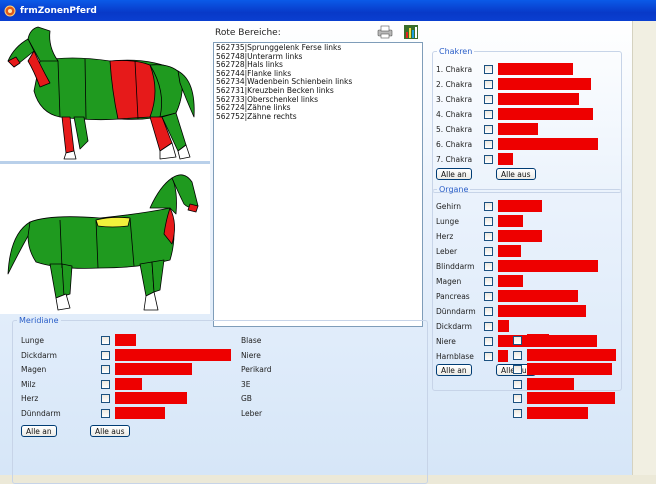  I want to click on rote-list-item: 562752|Zähne rechts, so click(318, 117).